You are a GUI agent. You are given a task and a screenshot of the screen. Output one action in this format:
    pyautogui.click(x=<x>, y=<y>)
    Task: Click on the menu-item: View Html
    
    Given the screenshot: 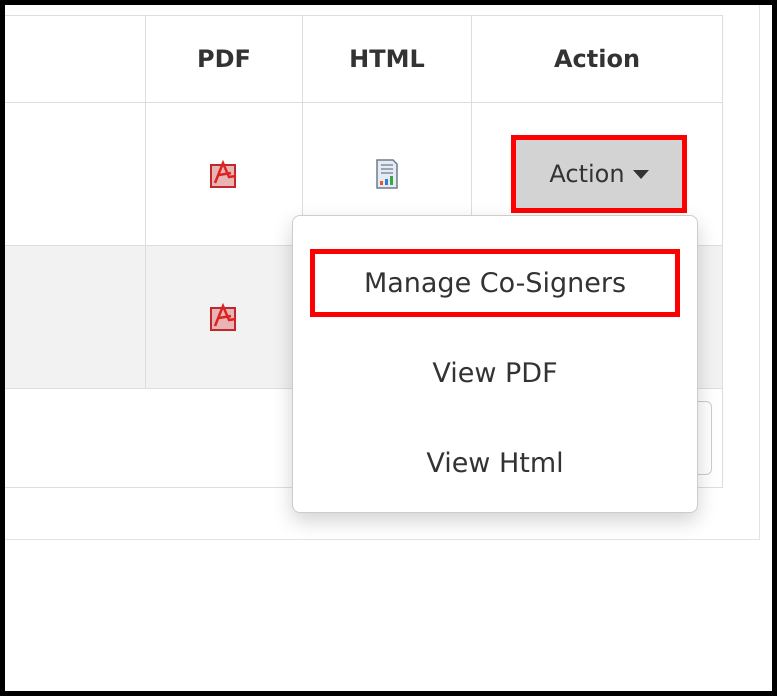 What is the action you would take?
    pyautogui.click(x=495, y=463)
    